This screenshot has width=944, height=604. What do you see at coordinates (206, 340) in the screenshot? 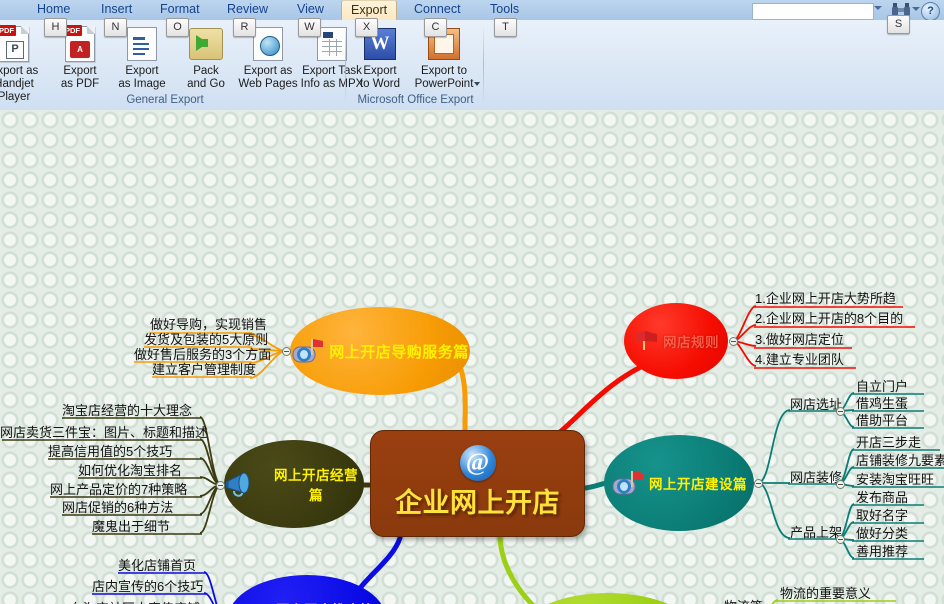
I see `leaf-daogou-1: 发货及包装的5大原则` at bounding box center [206, 340].